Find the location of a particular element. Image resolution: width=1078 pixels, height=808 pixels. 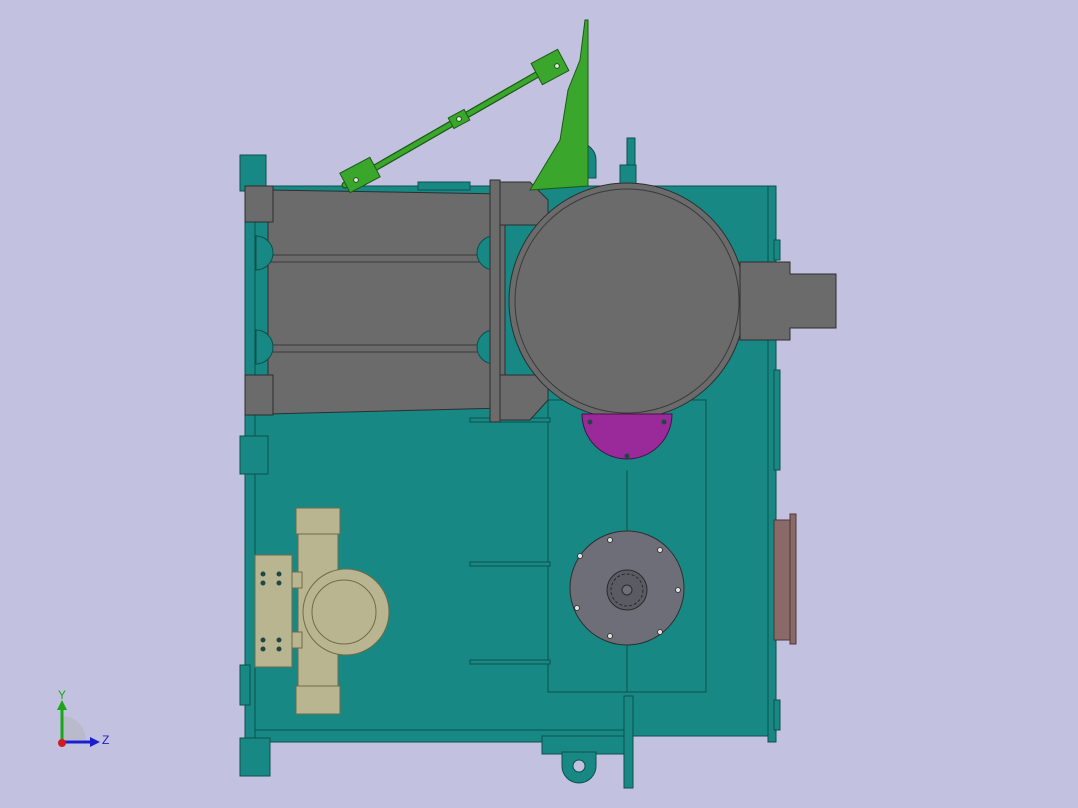

coupling-flange is located at coordinates (495, 301).